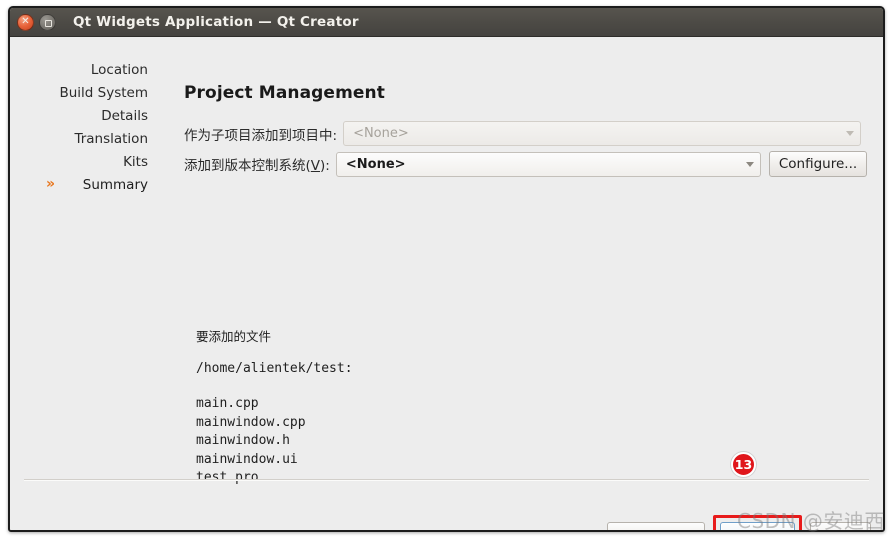  Describe the element at coordinates (227, 403) in the screenshot. I see `file-list-item: main.cpp` at that location.